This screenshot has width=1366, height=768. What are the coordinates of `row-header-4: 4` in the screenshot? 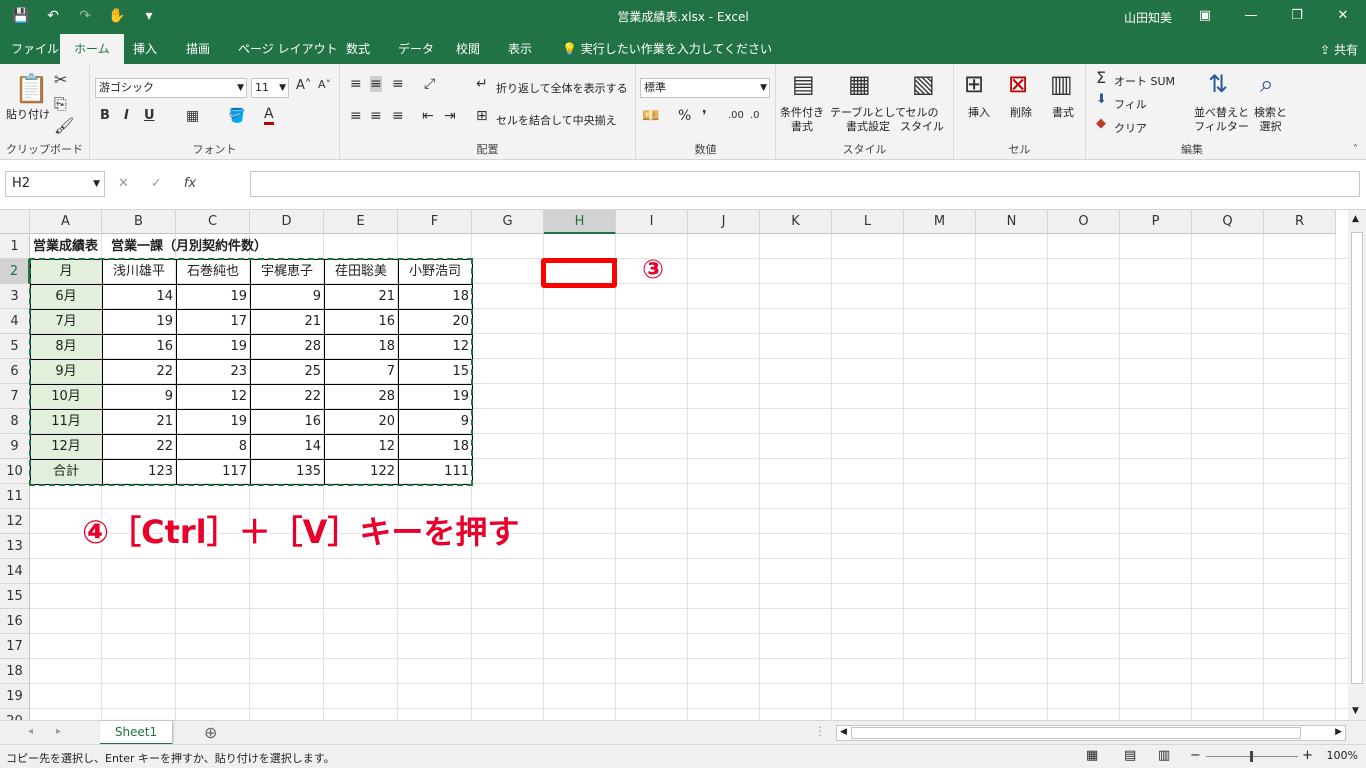 It's located at (15, 321).